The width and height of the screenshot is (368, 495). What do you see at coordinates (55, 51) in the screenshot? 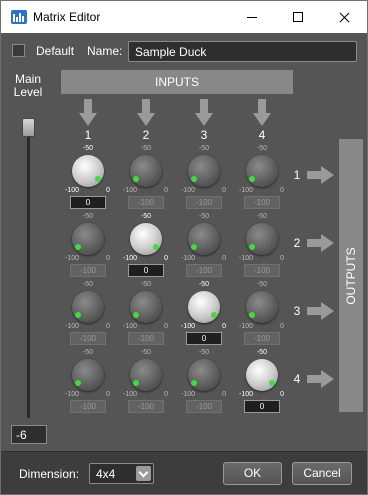
I see `default-label: Default` at bounding box center [55, 51].